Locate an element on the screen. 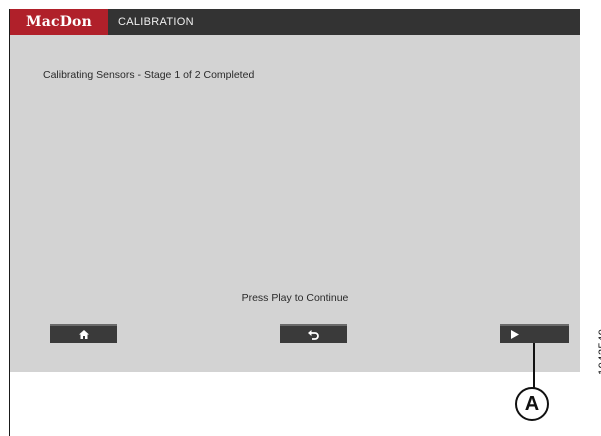 This screenshot has height=436, width=601. back-icon is located at coordinates (313, 334).